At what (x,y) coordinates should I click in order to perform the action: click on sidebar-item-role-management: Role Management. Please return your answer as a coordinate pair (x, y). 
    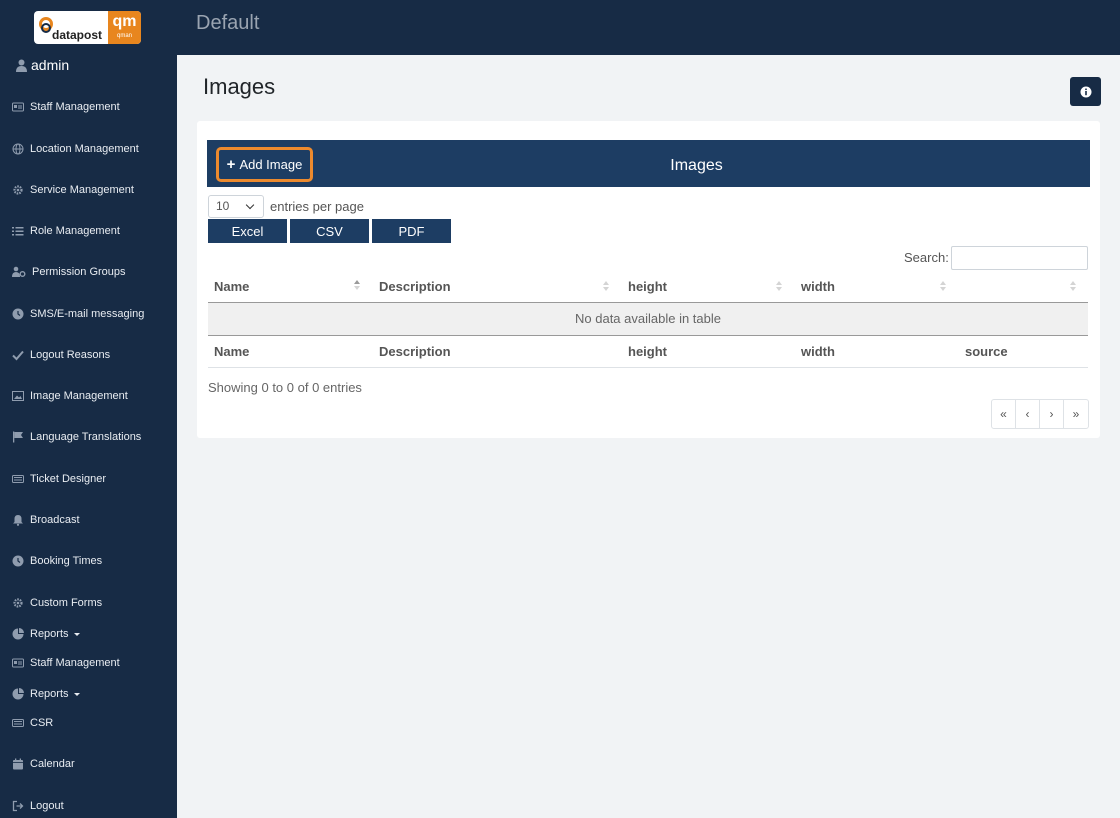
    Looking at the image, I should click on (66, 231).